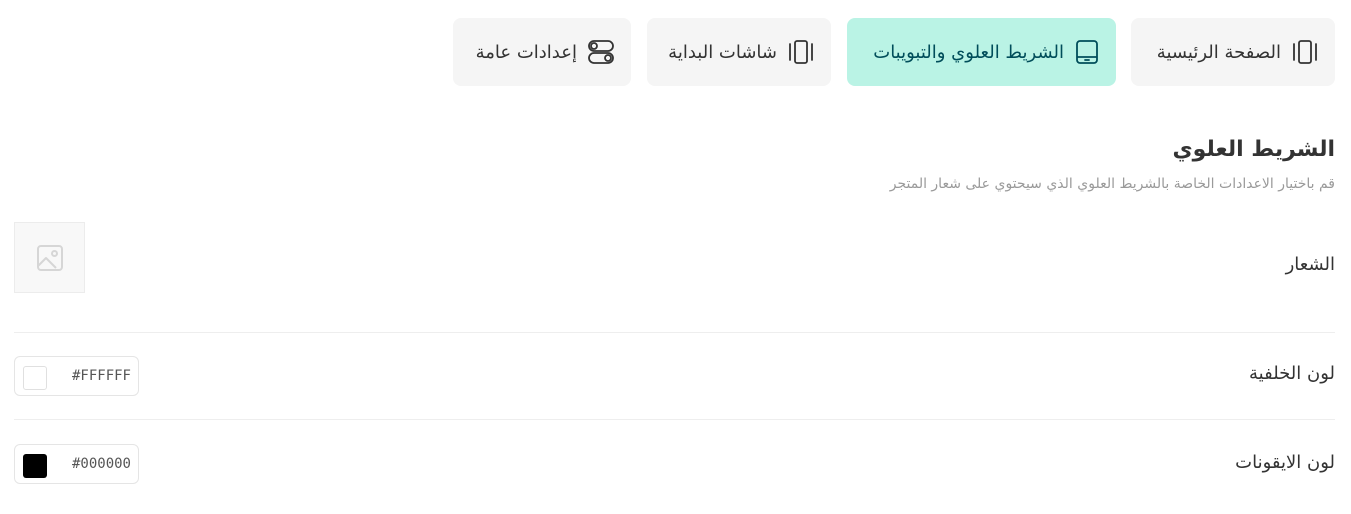 The image size is (1351, 514). I want to click on background-color-swatch, so click(35, 378).